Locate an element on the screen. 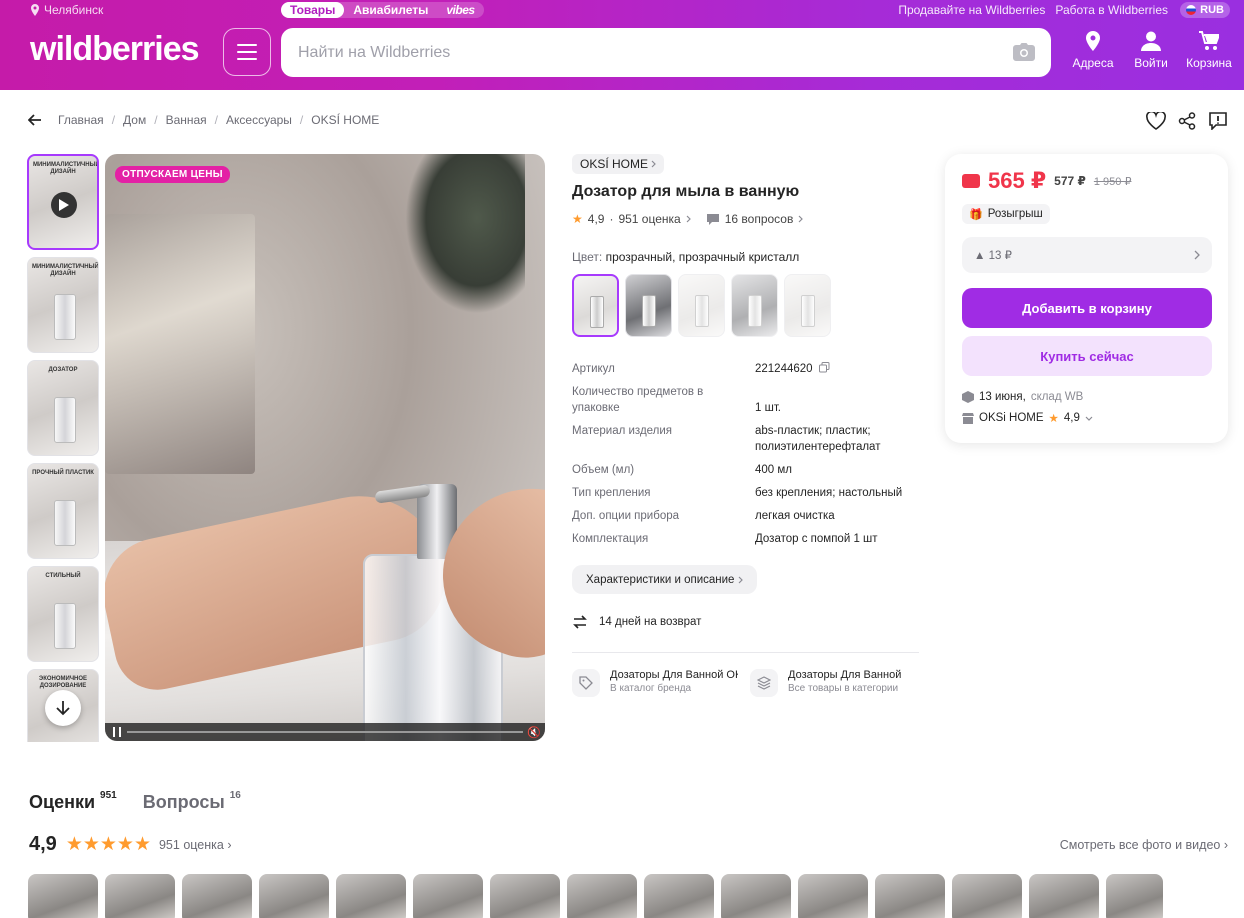 This screenshot has height=918, width=1244. breadcrumb-item: Главная is located at coordinates (81, 120).